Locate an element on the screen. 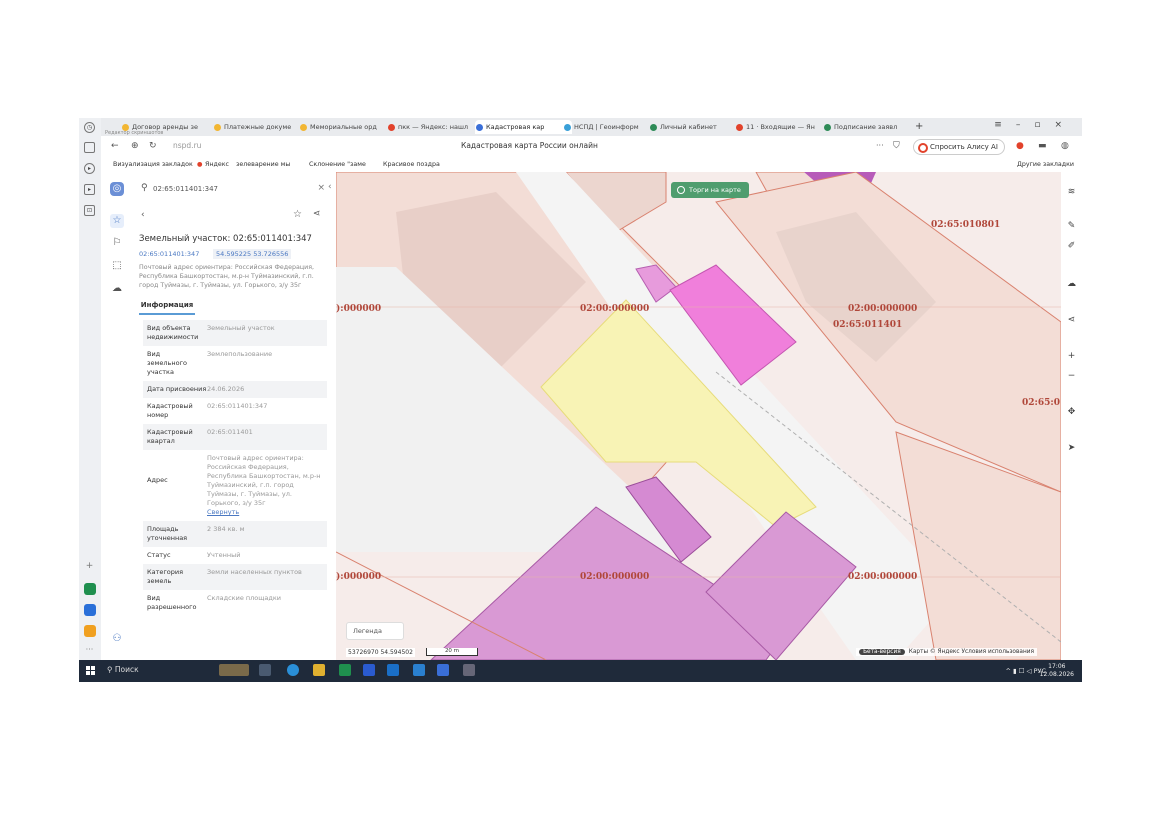 The height and width of the screenshot is (820, 1160). profile-icon: ● is located at coordinates (1020, 146).